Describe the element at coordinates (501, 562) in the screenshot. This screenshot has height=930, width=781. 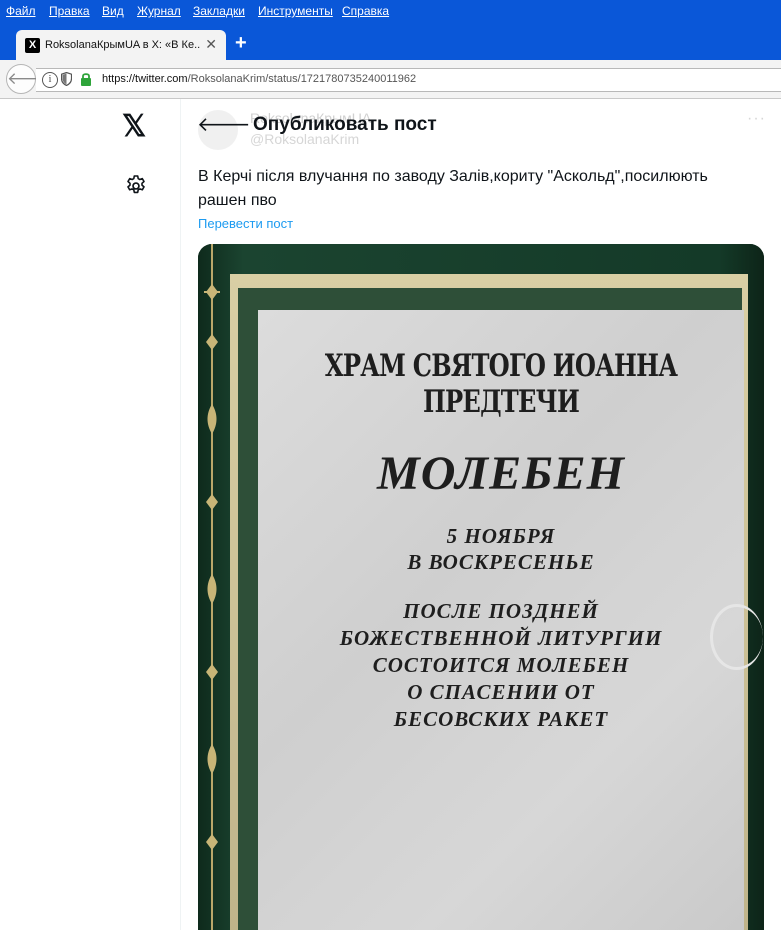
I see `sign-day: В ВОСКРЕСЕНЬЕ` at that location.